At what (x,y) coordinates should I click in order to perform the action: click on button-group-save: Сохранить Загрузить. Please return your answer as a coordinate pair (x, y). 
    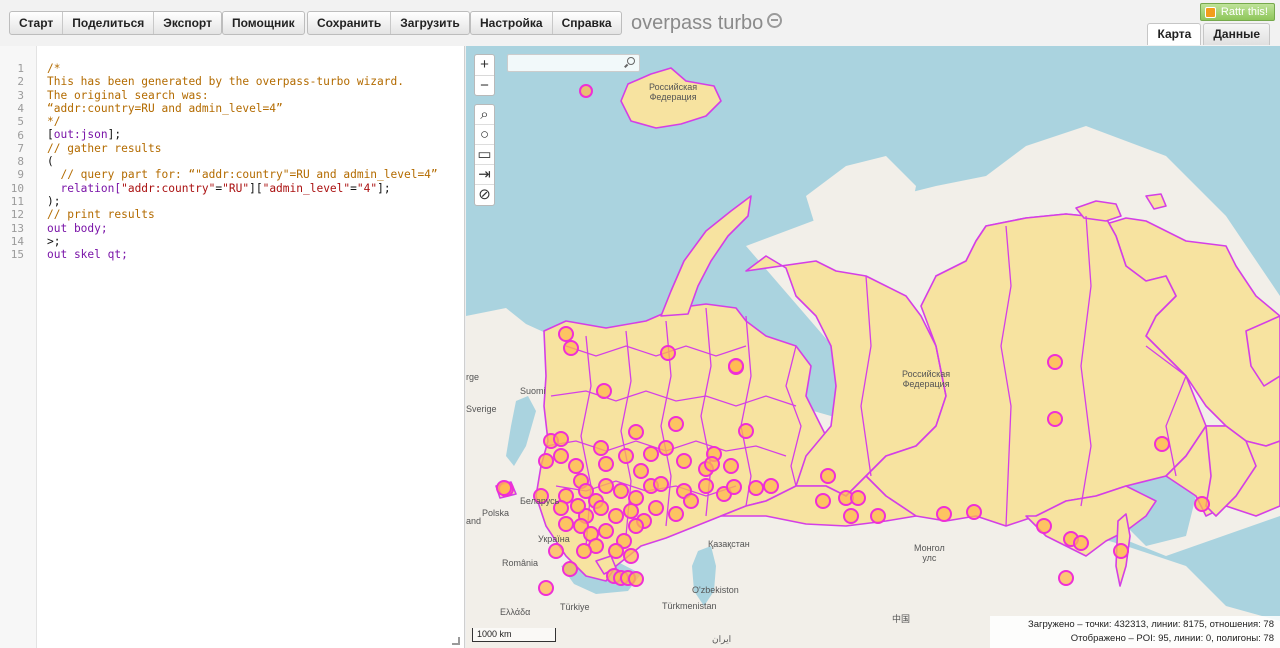
    Looking at the image, I should click on (388, 23).